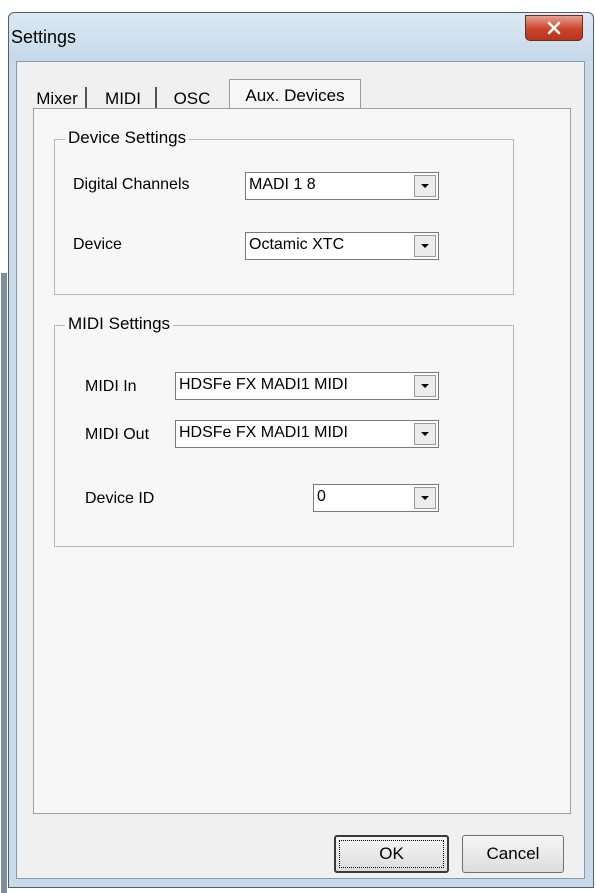 The height and width of the screenshot is (893, 596). I want to click on digital-channels-dropdown-button, so click(425, 186).